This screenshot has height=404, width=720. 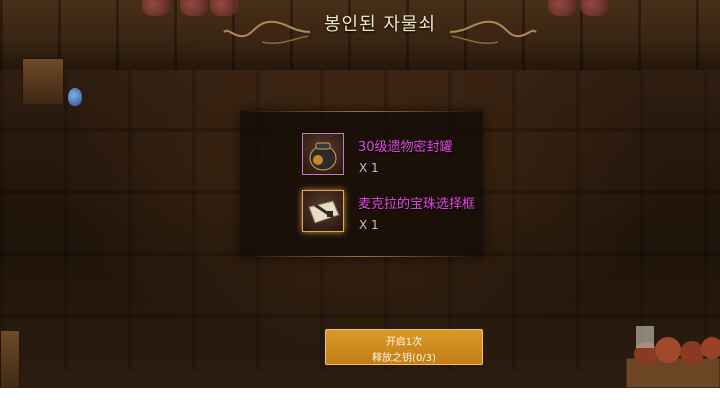 What do you see at coordinates (404, 358) in the screenshot?
I see `key-count-label: 释放之钥(0/3)` at bounding box center [404, 358].